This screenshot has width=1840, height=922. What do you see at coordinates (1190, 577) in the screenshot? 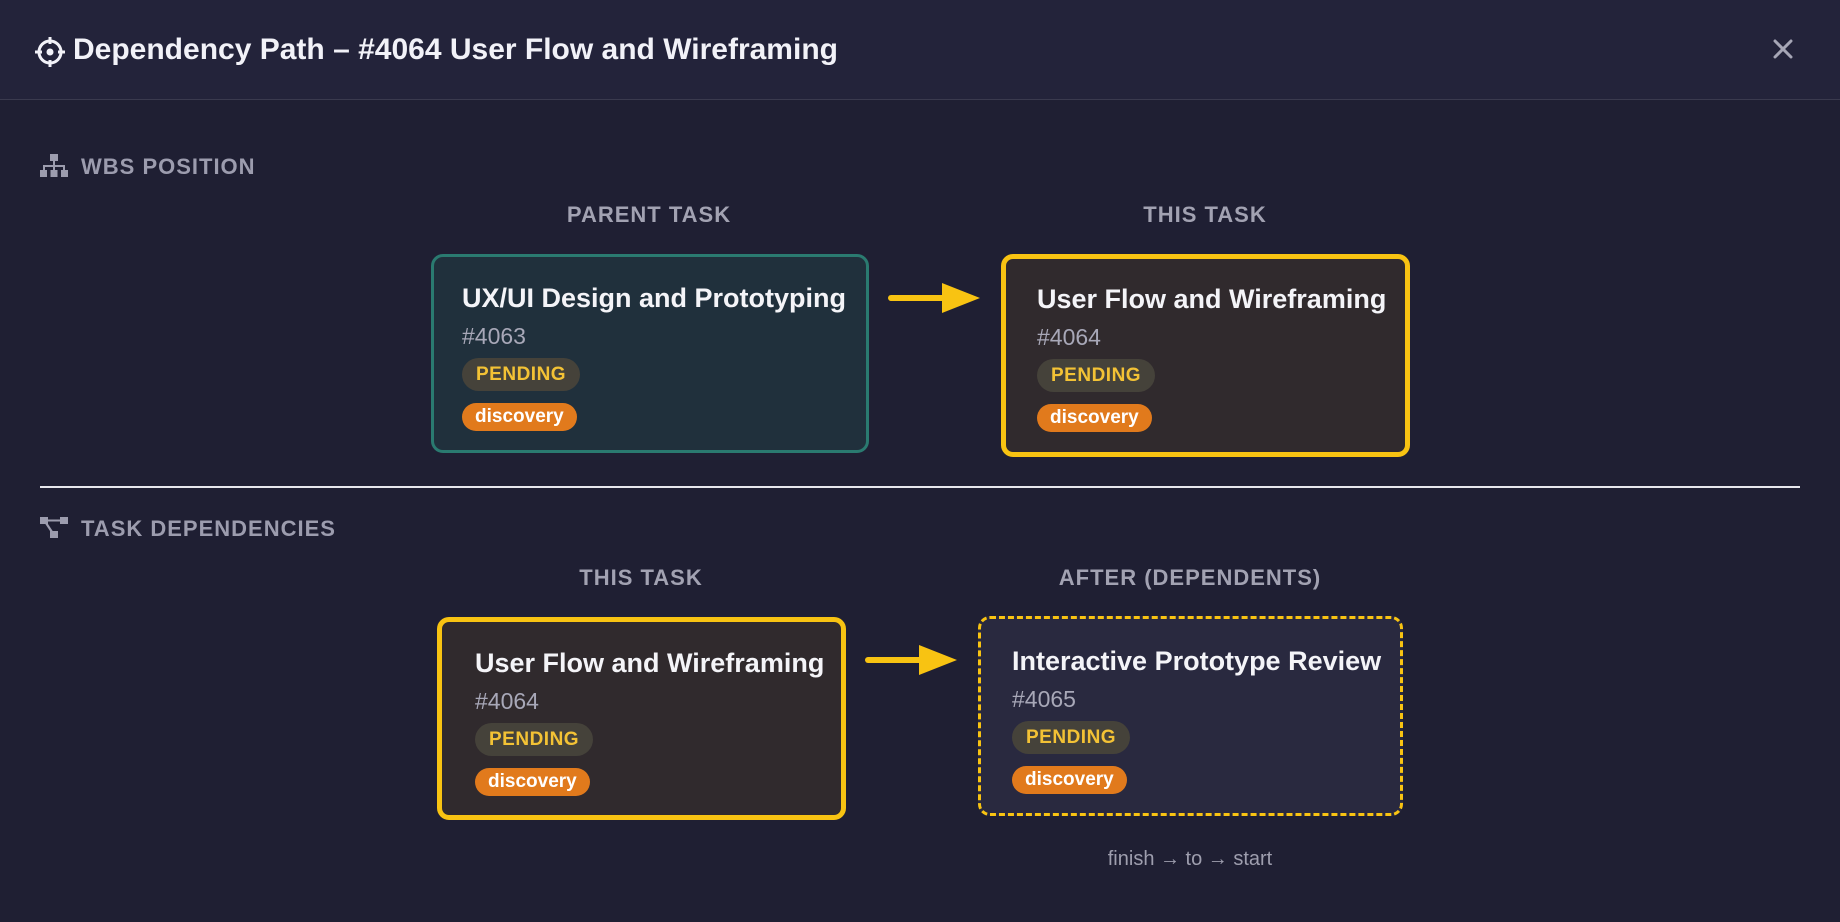
I see `dependents-label: AFTER (DEPENDENTS)` at bounding box center [1190, 577].